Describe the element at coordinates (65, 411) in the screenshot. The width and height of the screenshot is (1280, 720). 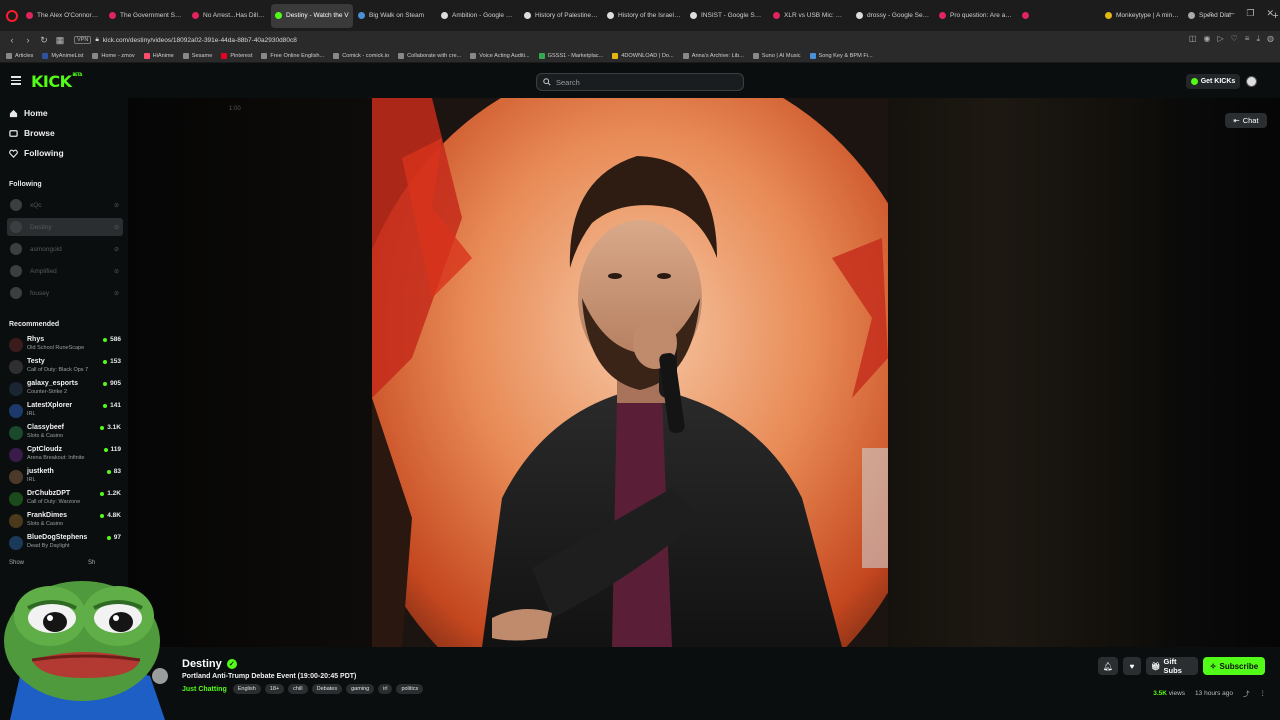
I see `recommended-item: LatestXplorer IRL 141` at that location.